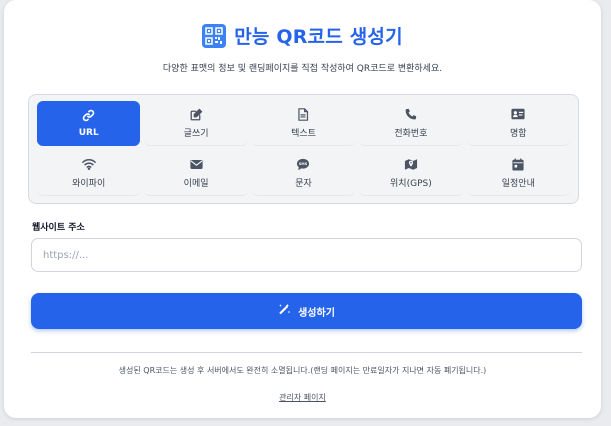  What do you see at coordinates (89, 123) in the screenshot?
I see `type-url-button: URL` at bounding box center [89, 123].